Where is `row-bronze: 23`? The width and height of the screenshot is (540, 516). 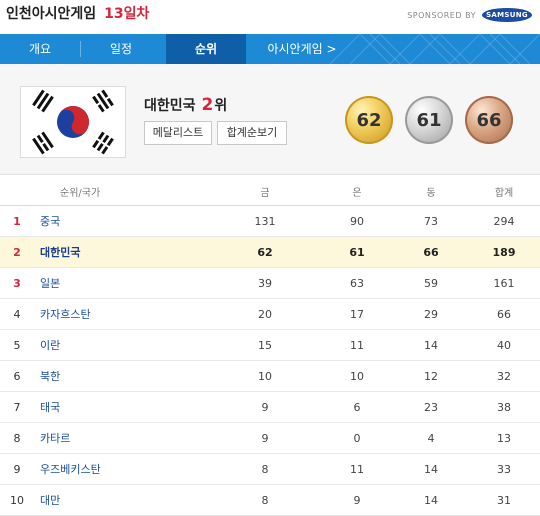
row-bronze: 23 is located at coordinates (431, 407).